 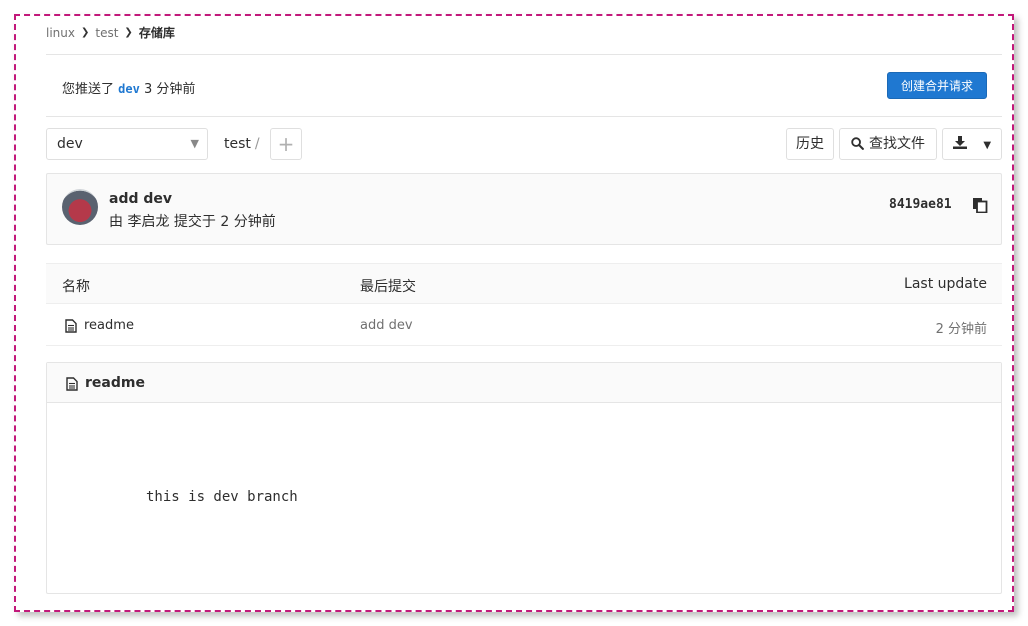 I want to click on push-notice-branch: dev, so click(x=129, y=89).